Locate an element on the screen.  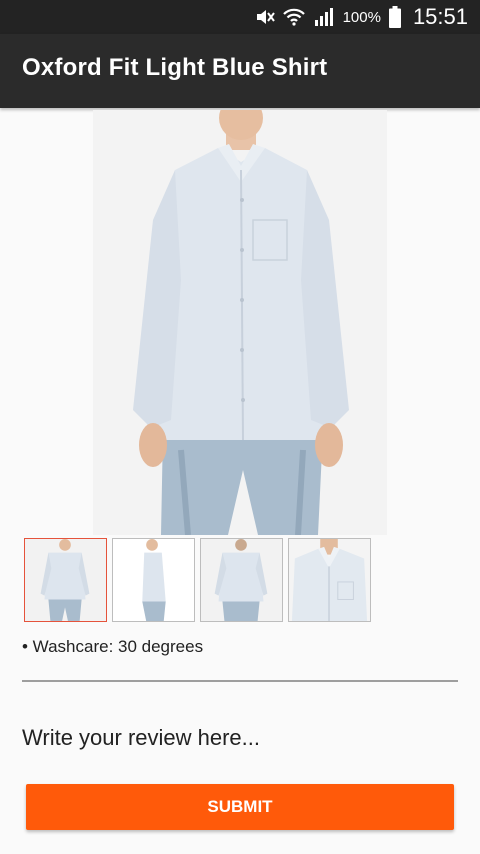
battery-percent: 100% is located at coordinates (361, 17).